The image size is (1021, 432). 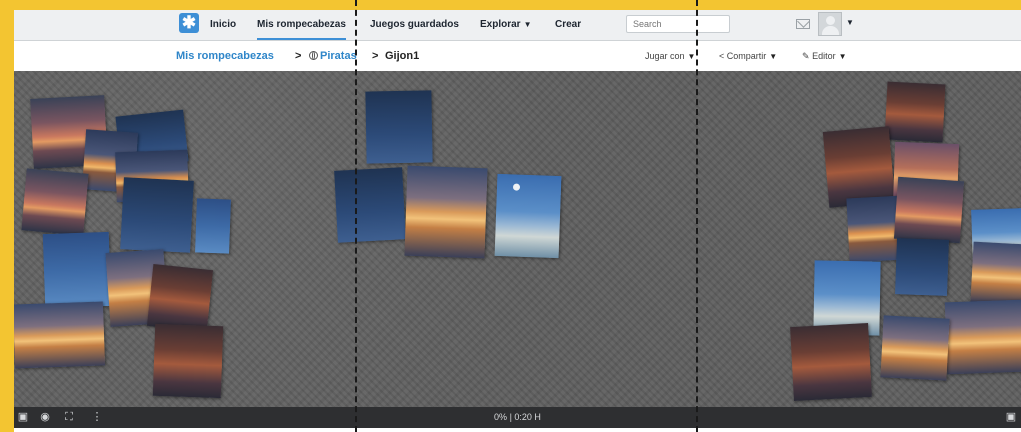 I want to click on mail-icon, so click(x=803, y=24).